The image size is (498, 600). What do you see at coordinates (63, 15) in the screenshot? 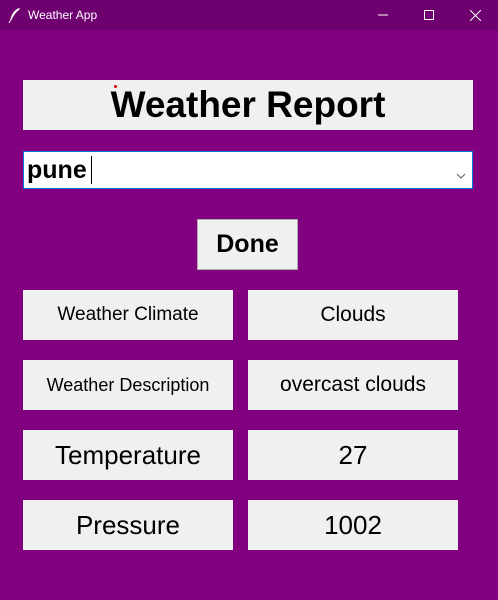
I see `window-title: Weather App` at bounding box center [63, 15].